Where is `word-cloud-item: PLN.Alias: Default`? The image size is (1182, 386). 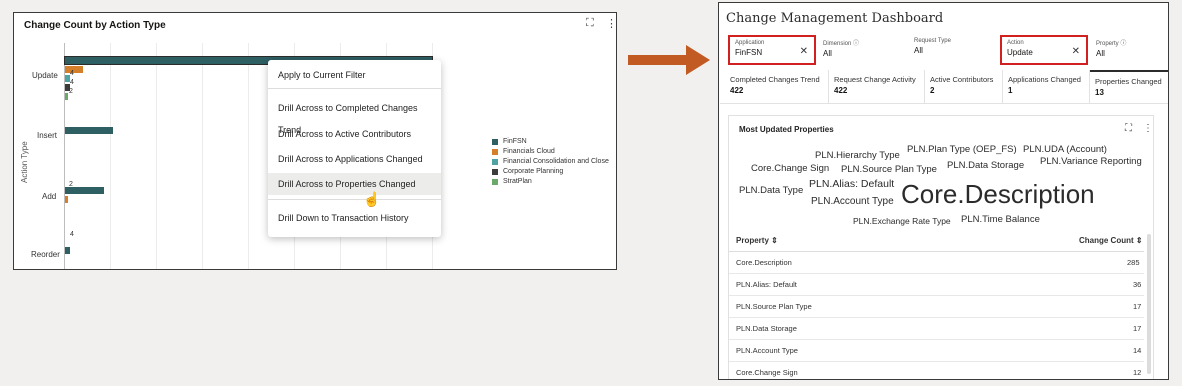 word-cloud-item: PLN.Alias: Default is located at coordinates (851, 184).